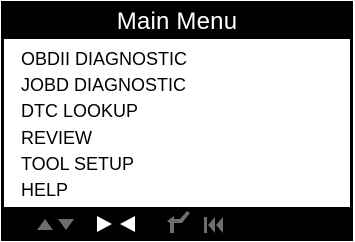 This screenshot has width=355, height=242. I want to click on menu-item-review: REVIEW, so click(104, 138).